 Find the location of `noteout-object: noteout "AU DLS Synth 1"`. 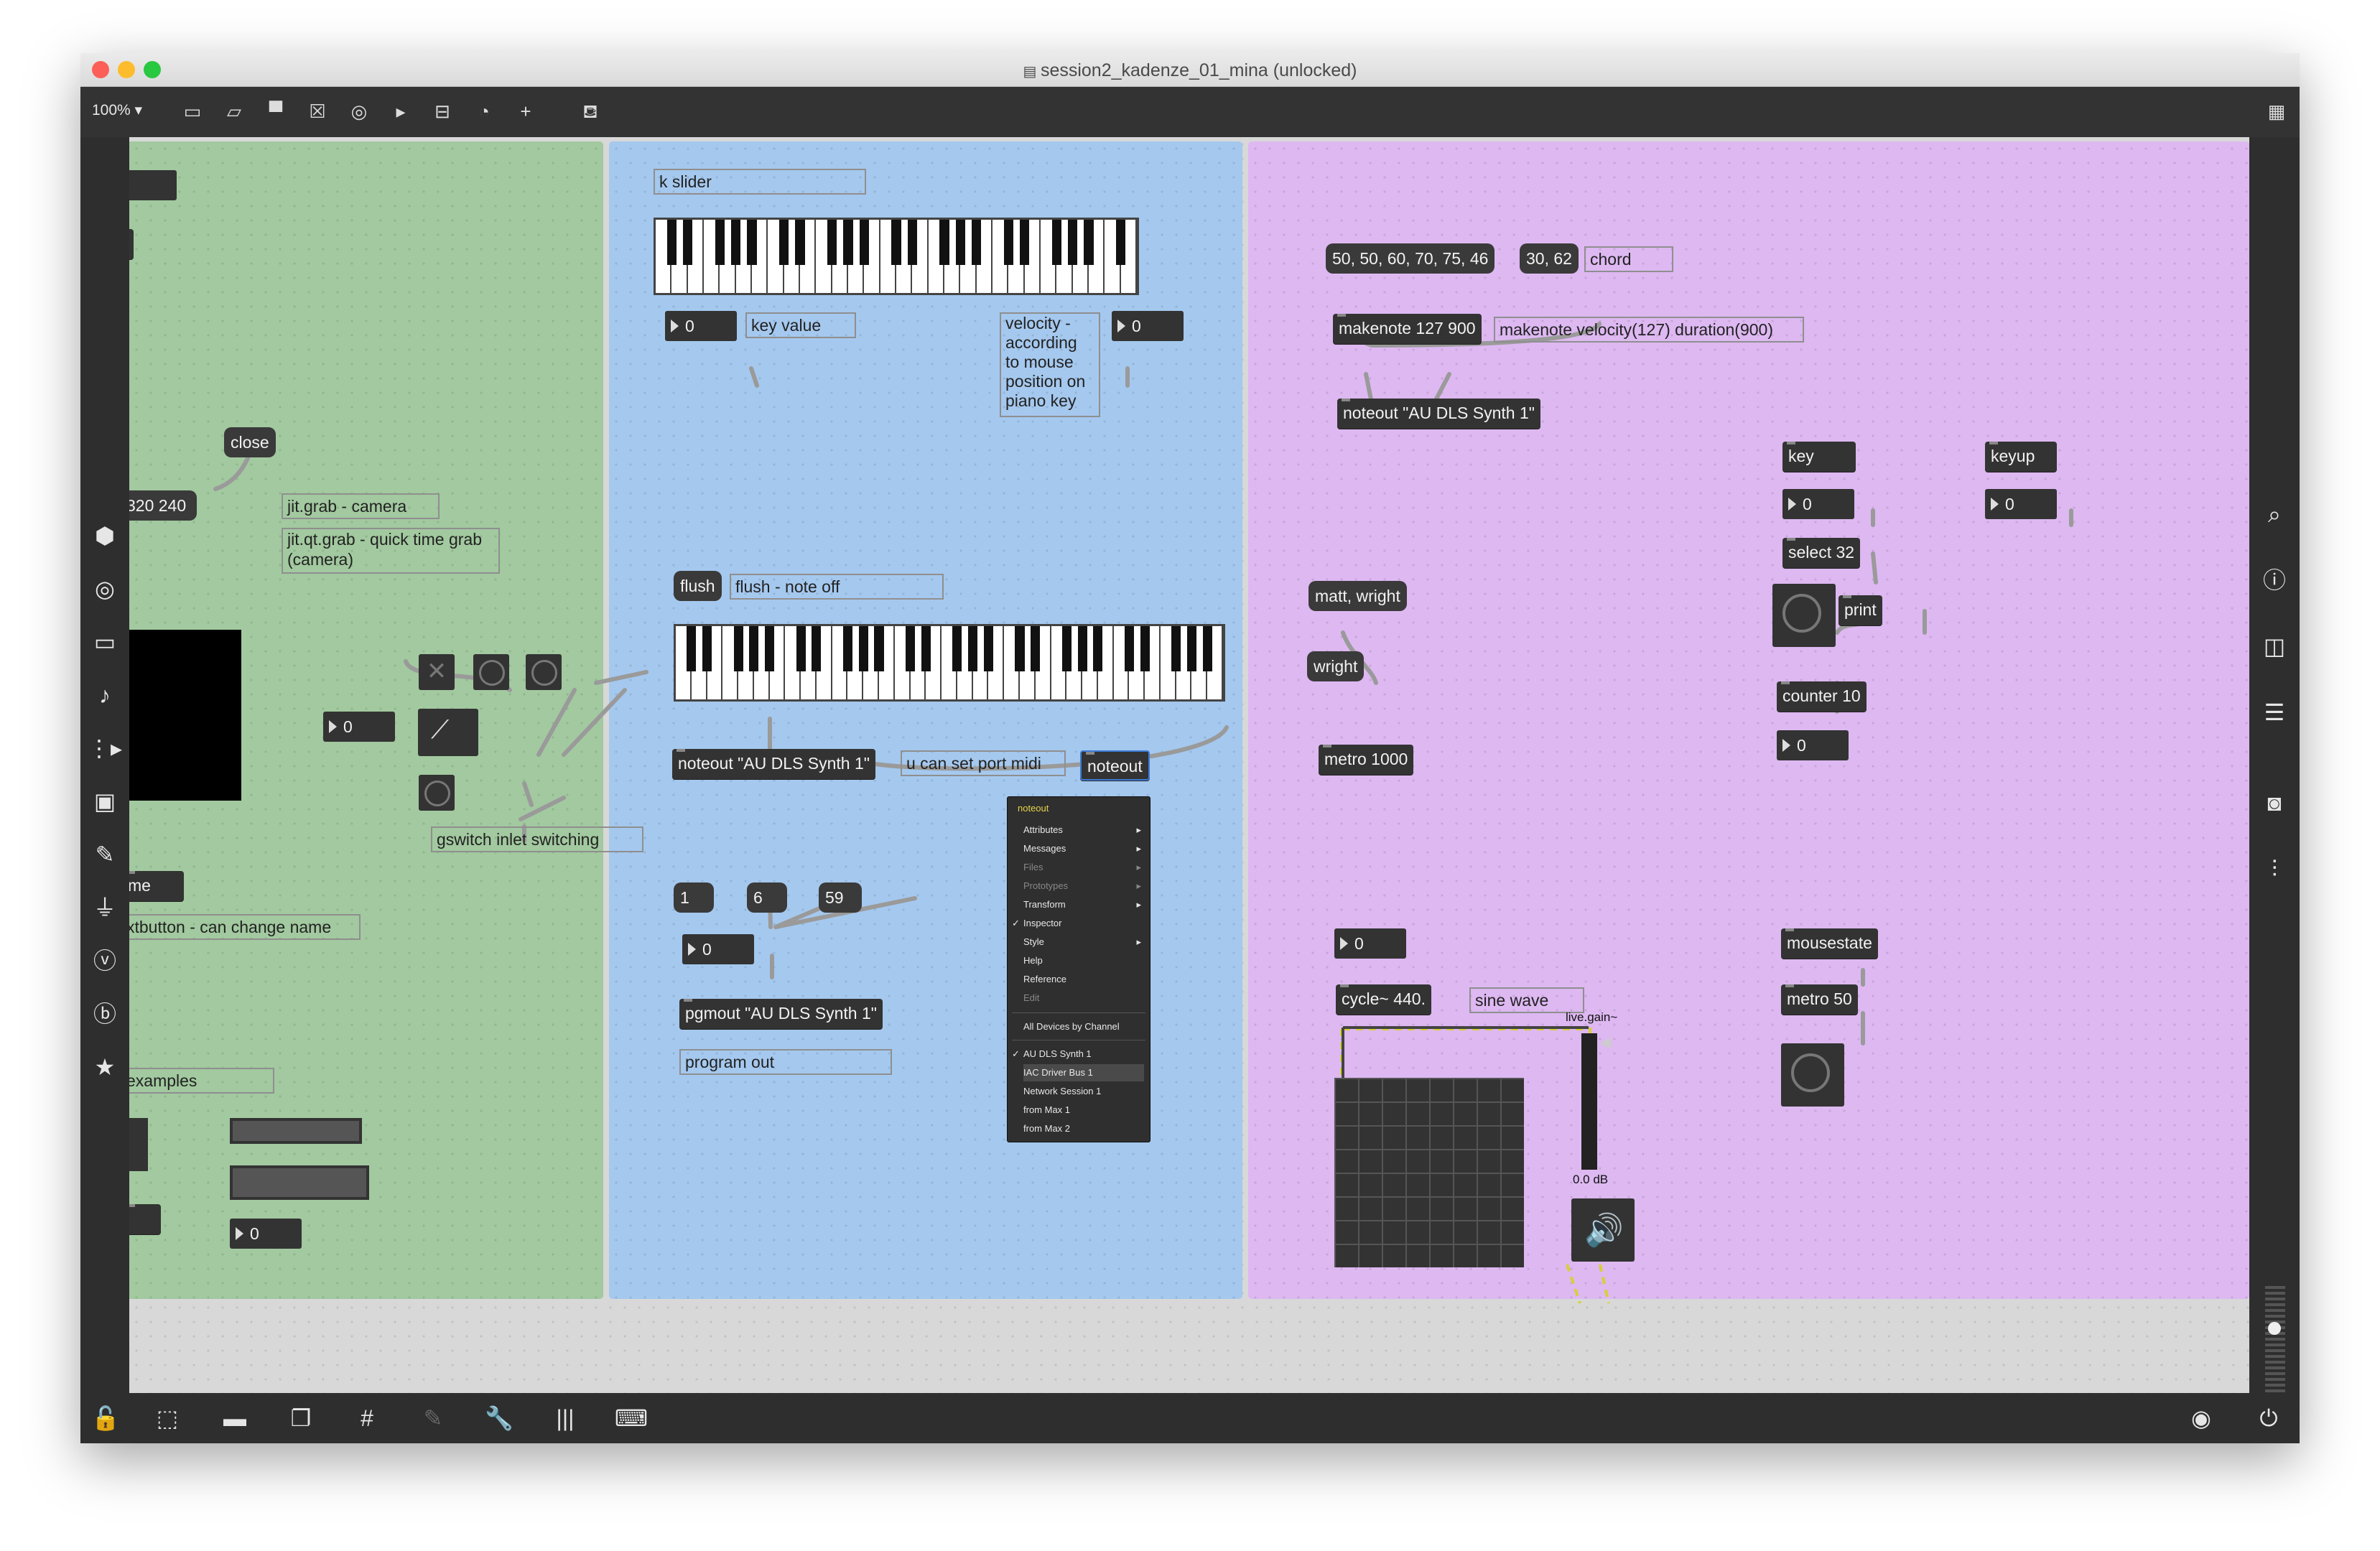

noteout-object: noteout "AU DLS Synth 1" is located at coordinates (773, 764).